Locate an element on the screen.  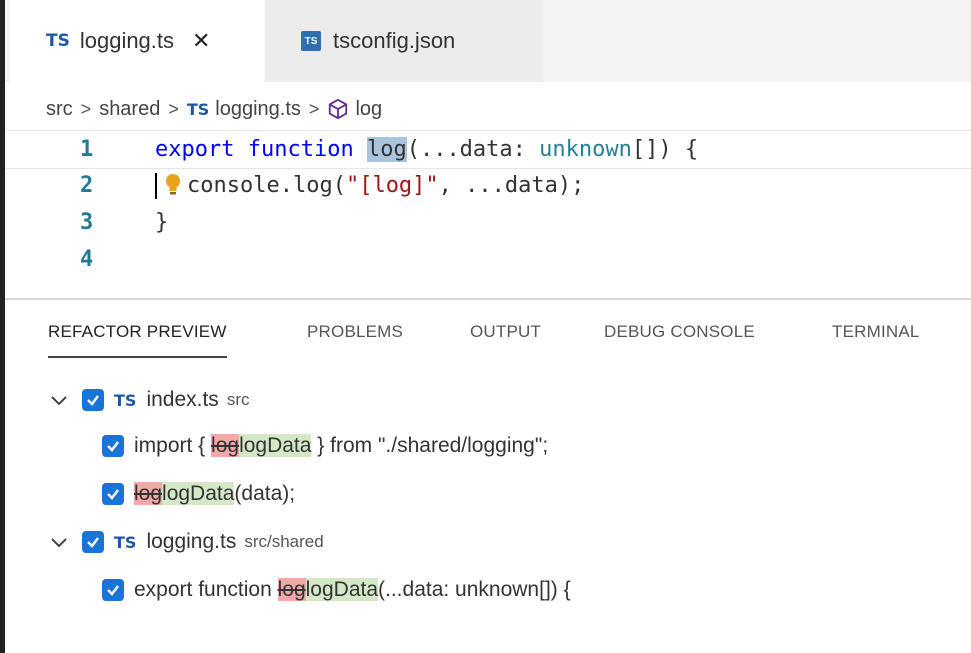
code-line-3: 3 } is located at coordinates (488, 222).